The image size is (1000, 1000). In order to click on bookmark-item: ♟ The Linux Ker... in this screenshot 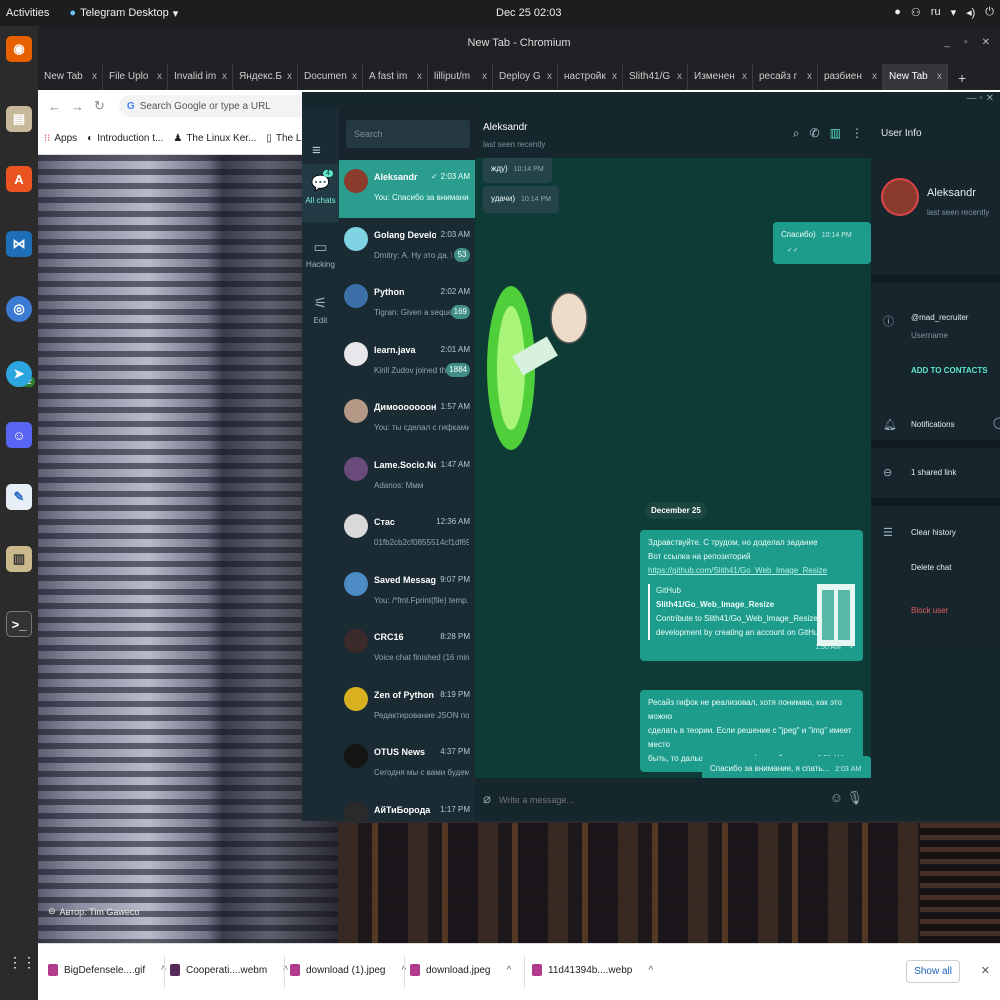, I will do `click(214, 138)`.